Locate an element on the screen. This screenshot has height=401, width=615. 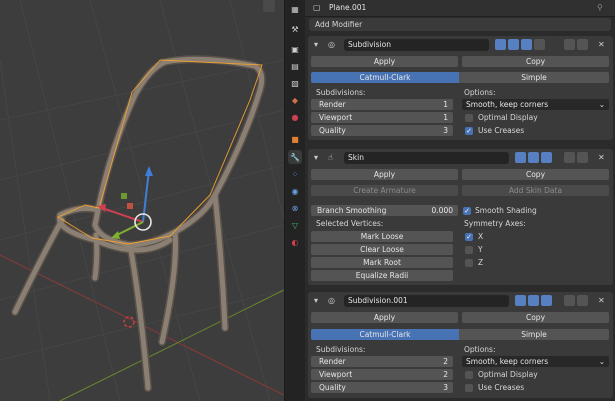
smooth-shading-checkbox: ✓ is located at coordinates (467, 211).